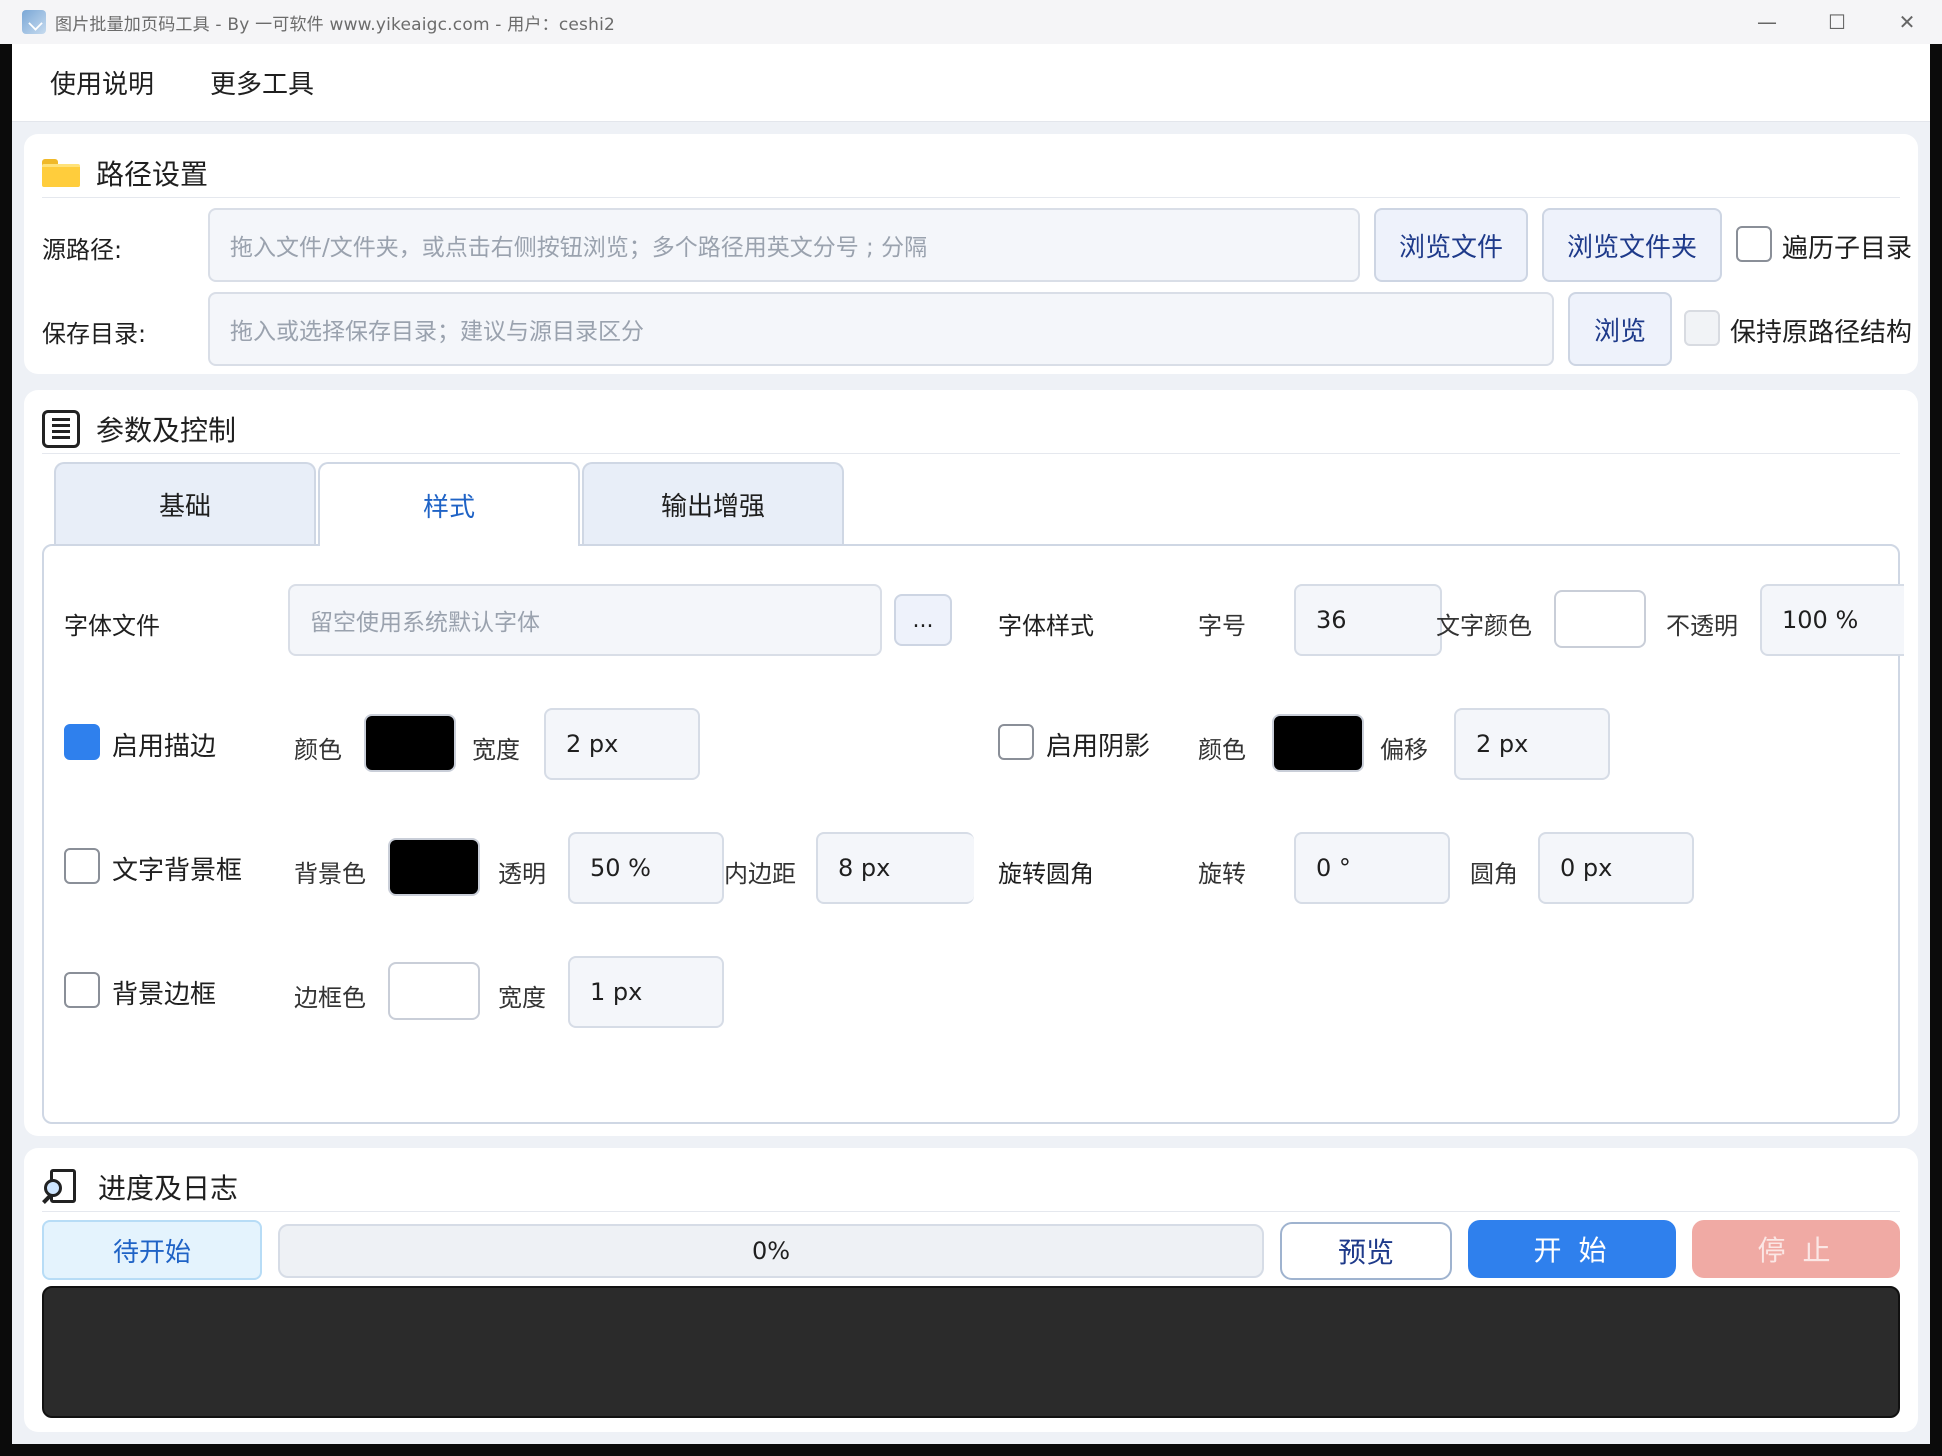  Describe the element at coordinates (82, 990) in the screenshot. I see `bg-border-checkbox` at that location.